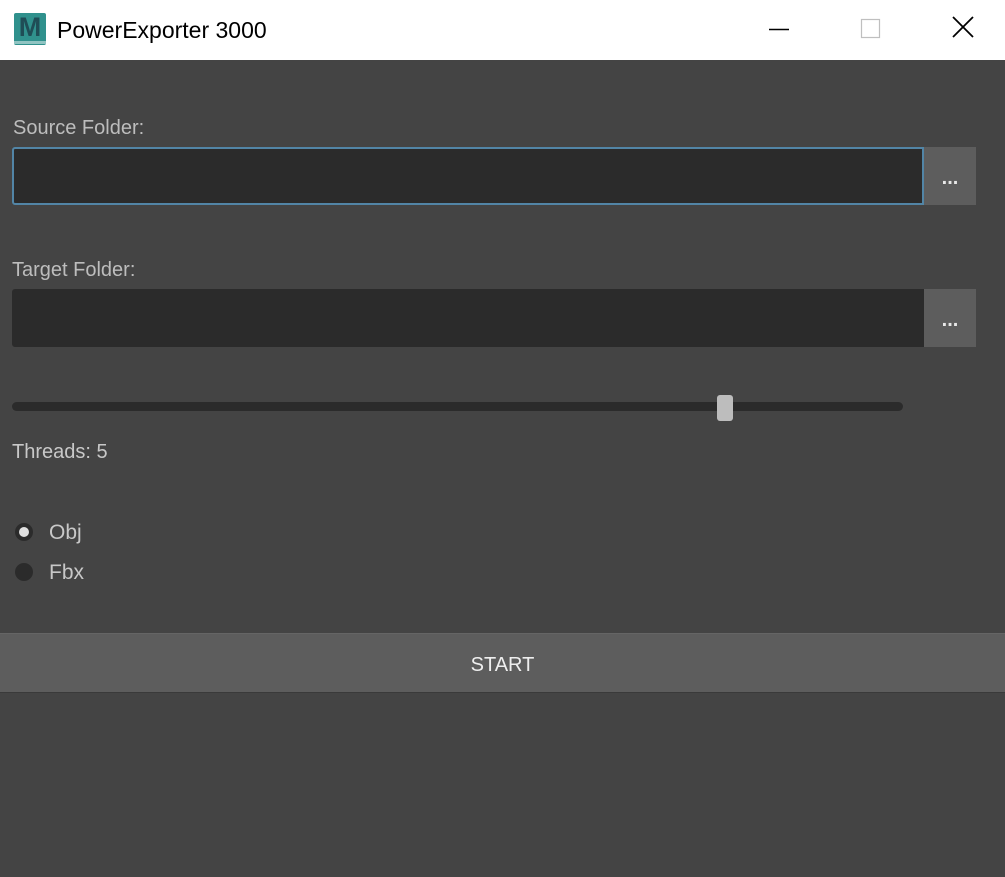 The image size is (1005, 877). What do you see at coordinates (963, 27) in the screenshot?
I see `close-icon` at bounding box center [963, 27].